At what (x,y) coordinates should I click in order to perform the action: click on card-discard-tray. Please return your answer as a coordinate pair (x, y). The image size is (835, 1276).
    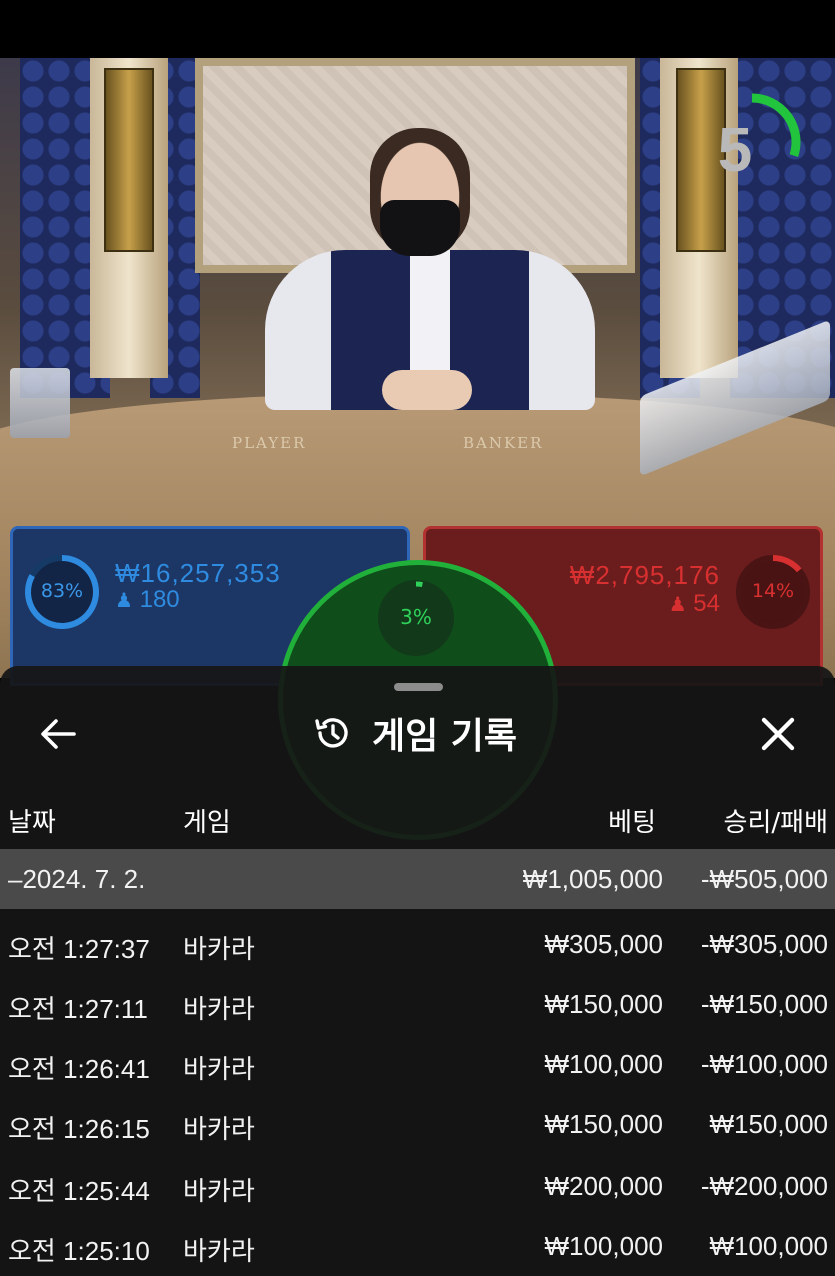
    Looking at the image, I should click on (40, 403).